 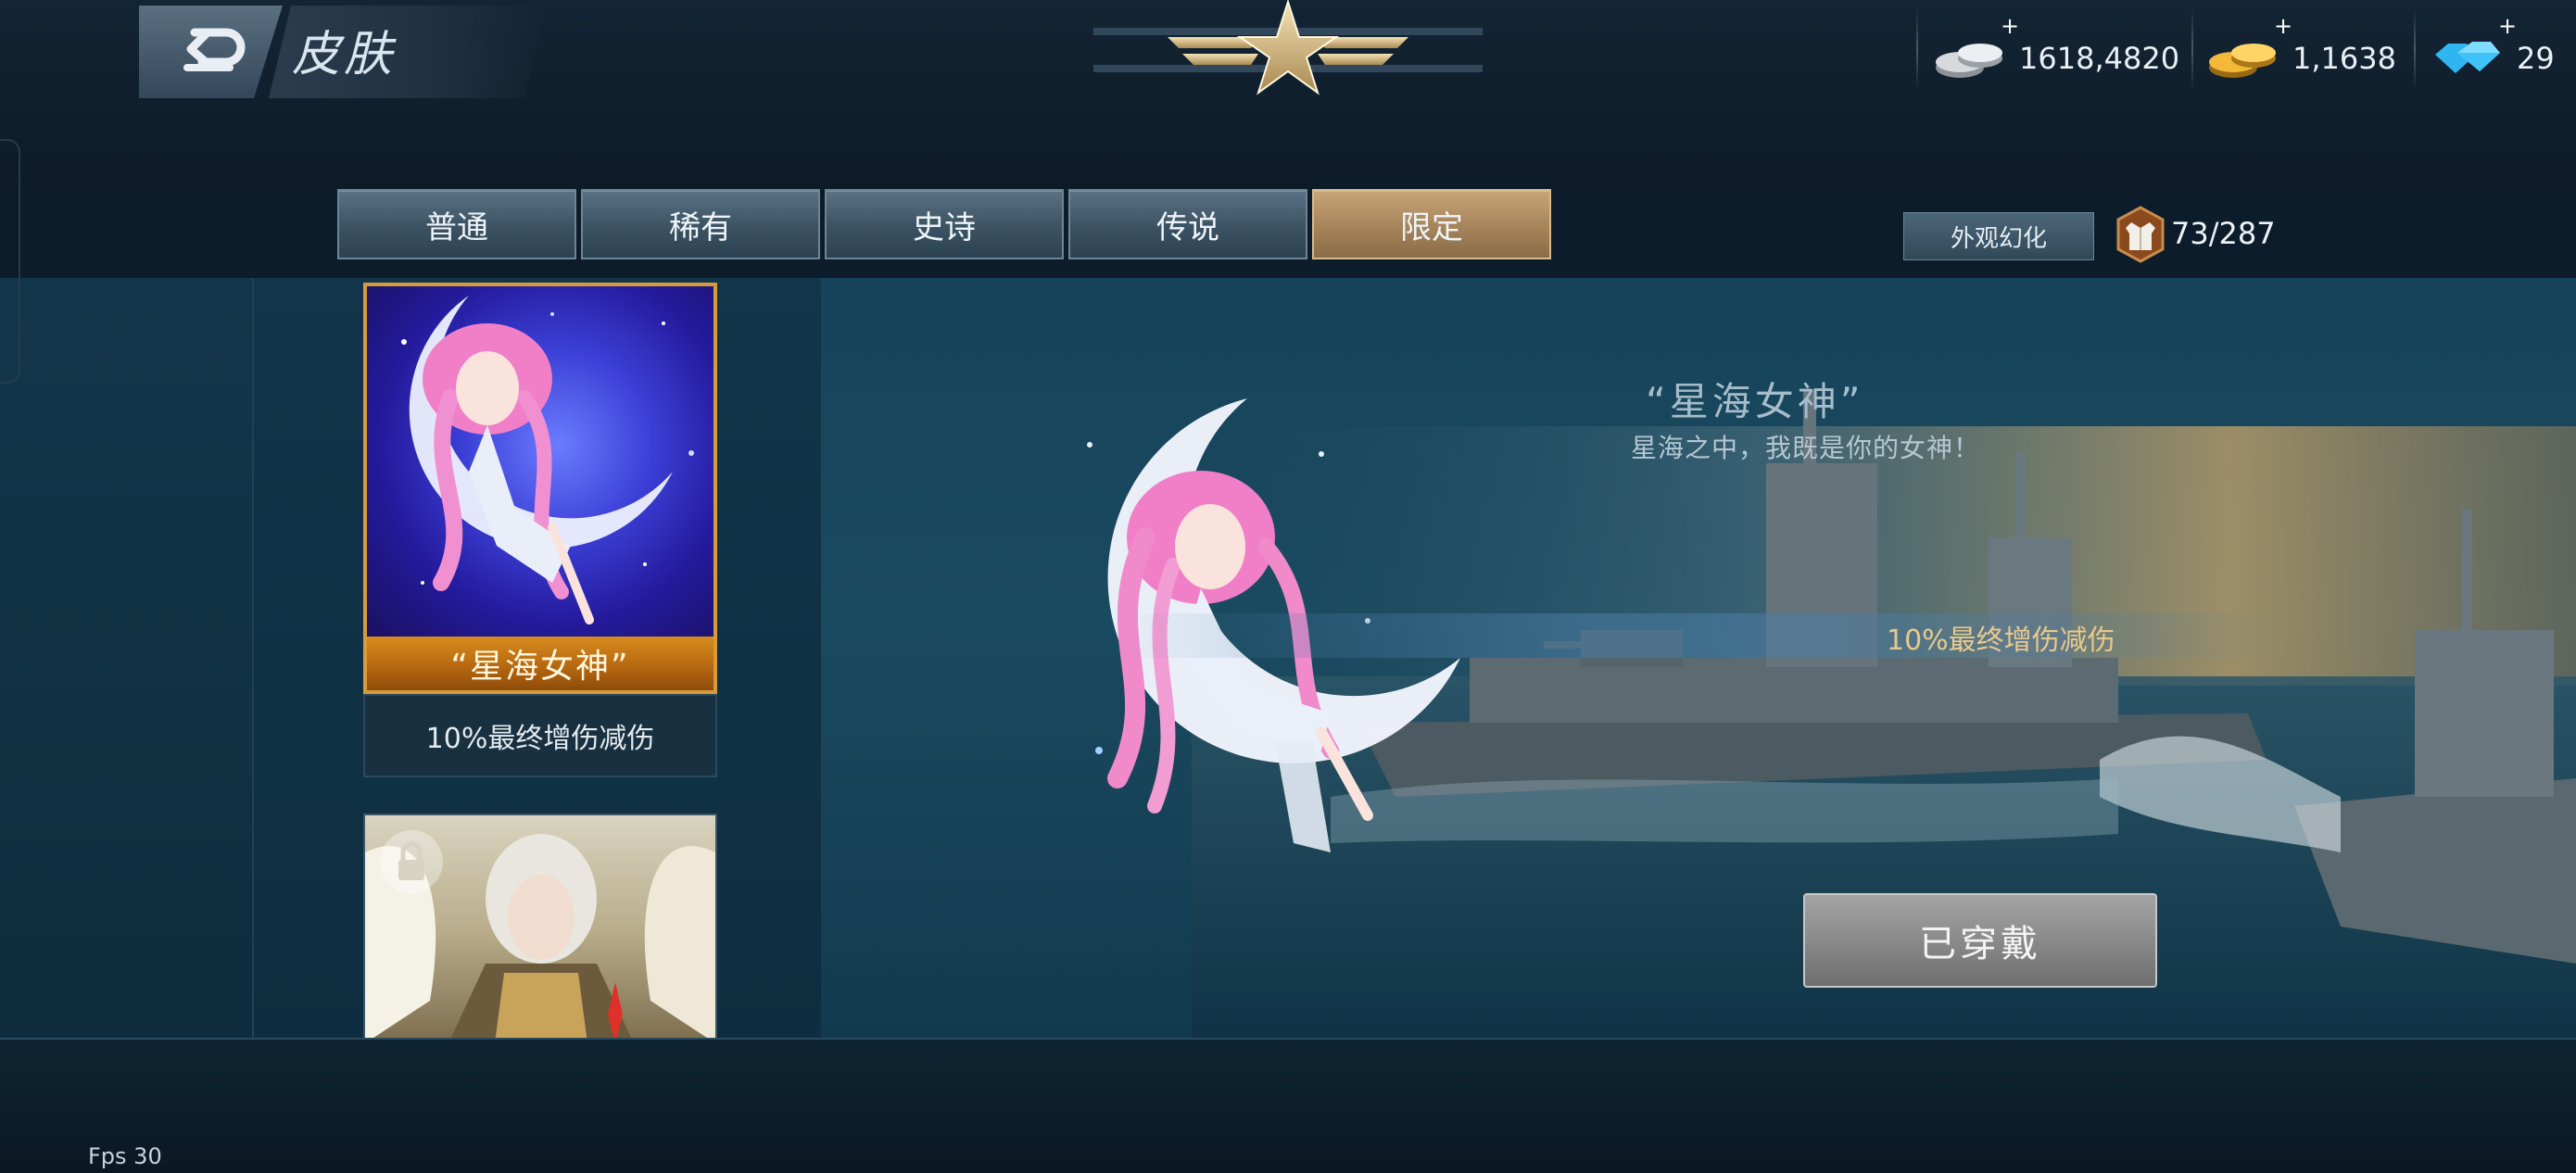 I want to click on skin-card-selected: “星海女神” 10%最终增伤减伤, so click(x=540, y=530).